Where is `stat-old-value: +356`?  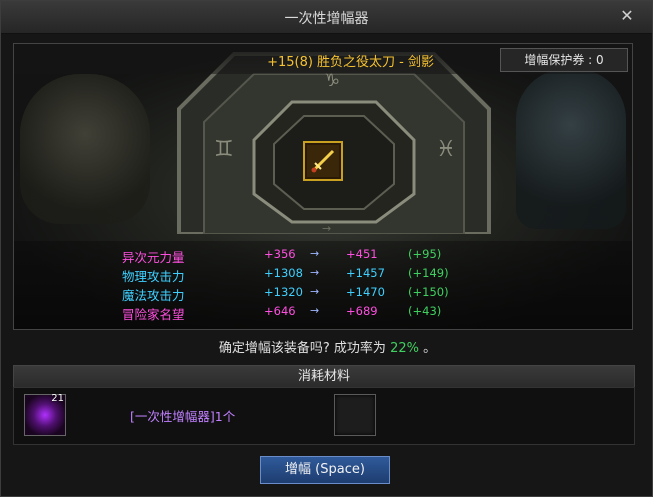 stat-old-value: +356 is located at coordinates (280, 254).